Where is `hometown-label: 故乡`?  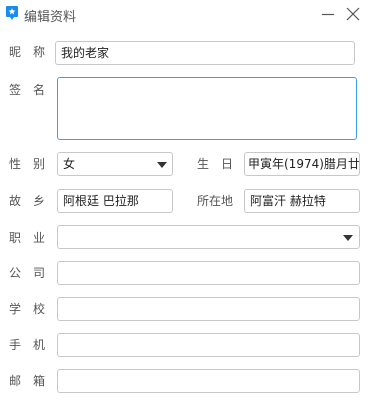 hometown-label: 故乡 is located at coordinates (33, 201).